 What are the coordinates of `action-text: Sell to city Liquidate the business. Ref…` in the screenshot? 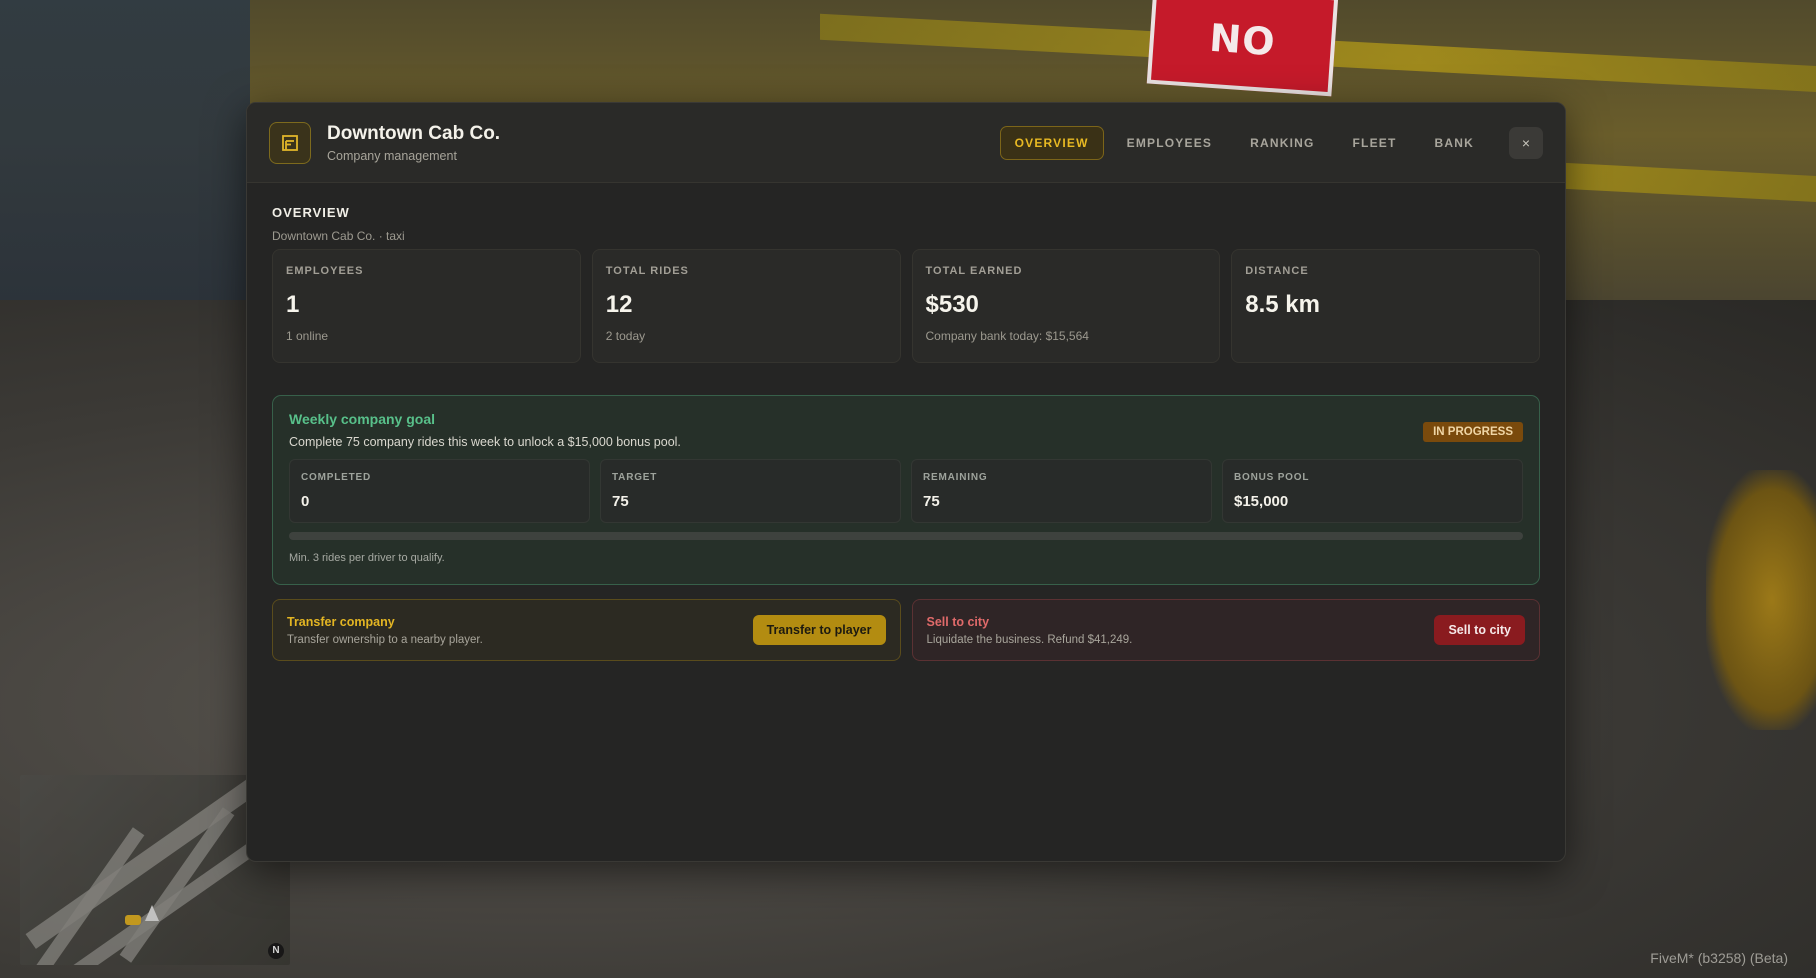 It's located at (1181, 630).